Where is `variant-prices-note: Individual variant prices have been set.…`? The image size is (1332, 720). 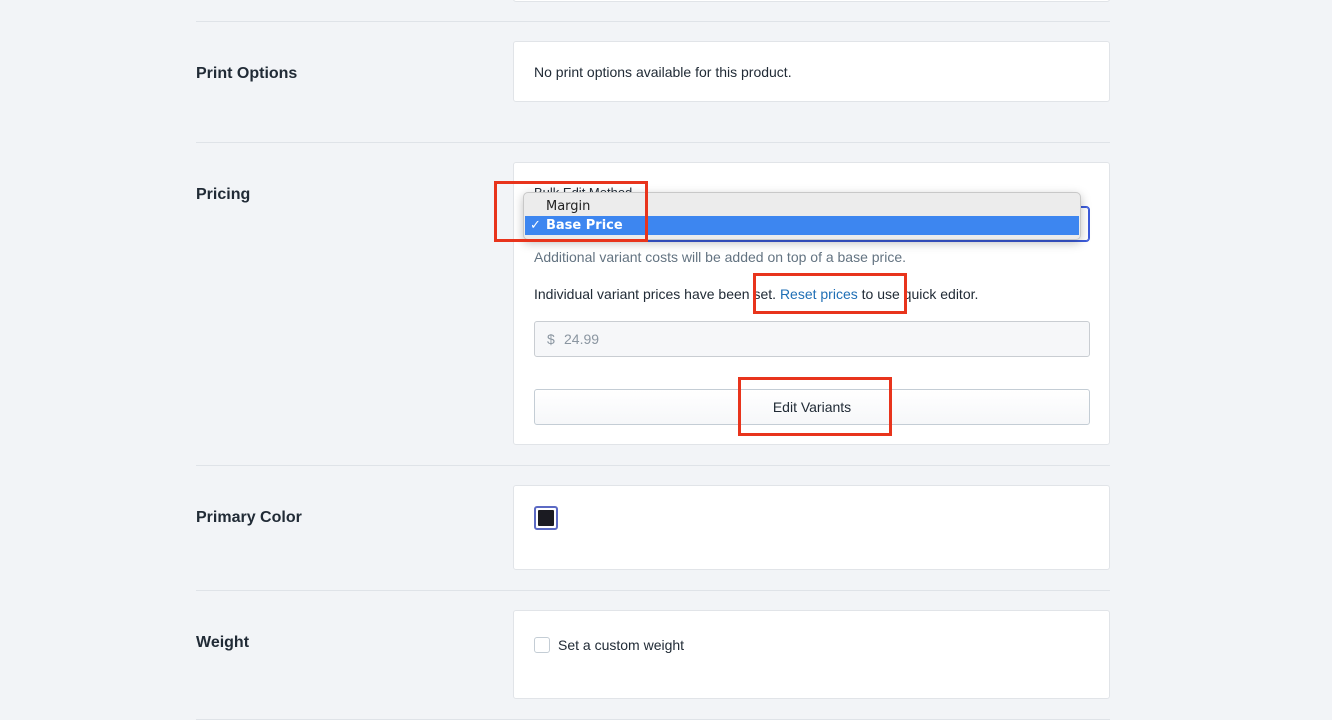 variant-prices-note: Individual variant prices have been set.… is located at coordinates (756, 294).